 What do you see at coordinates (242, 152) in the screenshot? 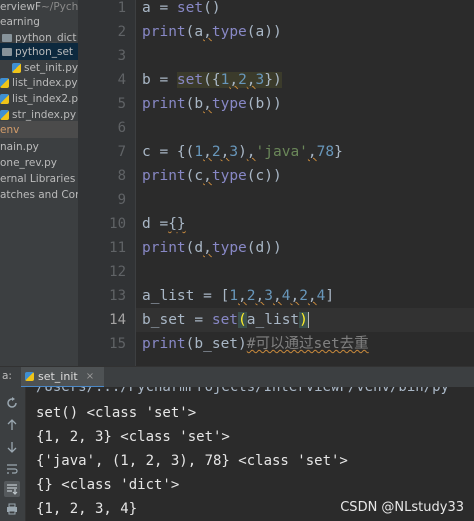
I see `code-line-7: c = {(1,2,3),'java',78}` at bounding box center [242, 152].